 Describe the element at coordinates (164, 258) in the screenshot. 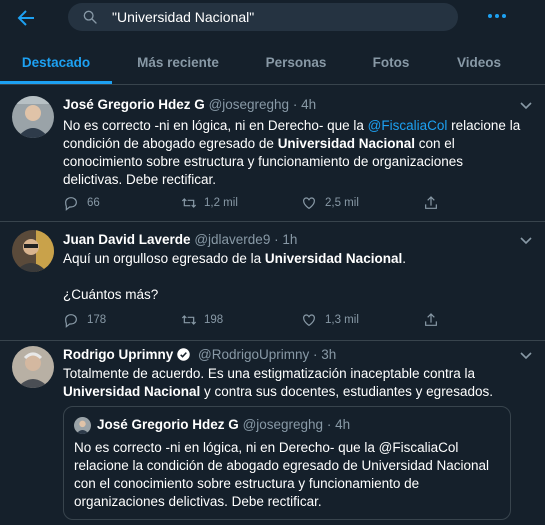

I see `text-part: Aquí un orgulloso egresado de la` at that location.